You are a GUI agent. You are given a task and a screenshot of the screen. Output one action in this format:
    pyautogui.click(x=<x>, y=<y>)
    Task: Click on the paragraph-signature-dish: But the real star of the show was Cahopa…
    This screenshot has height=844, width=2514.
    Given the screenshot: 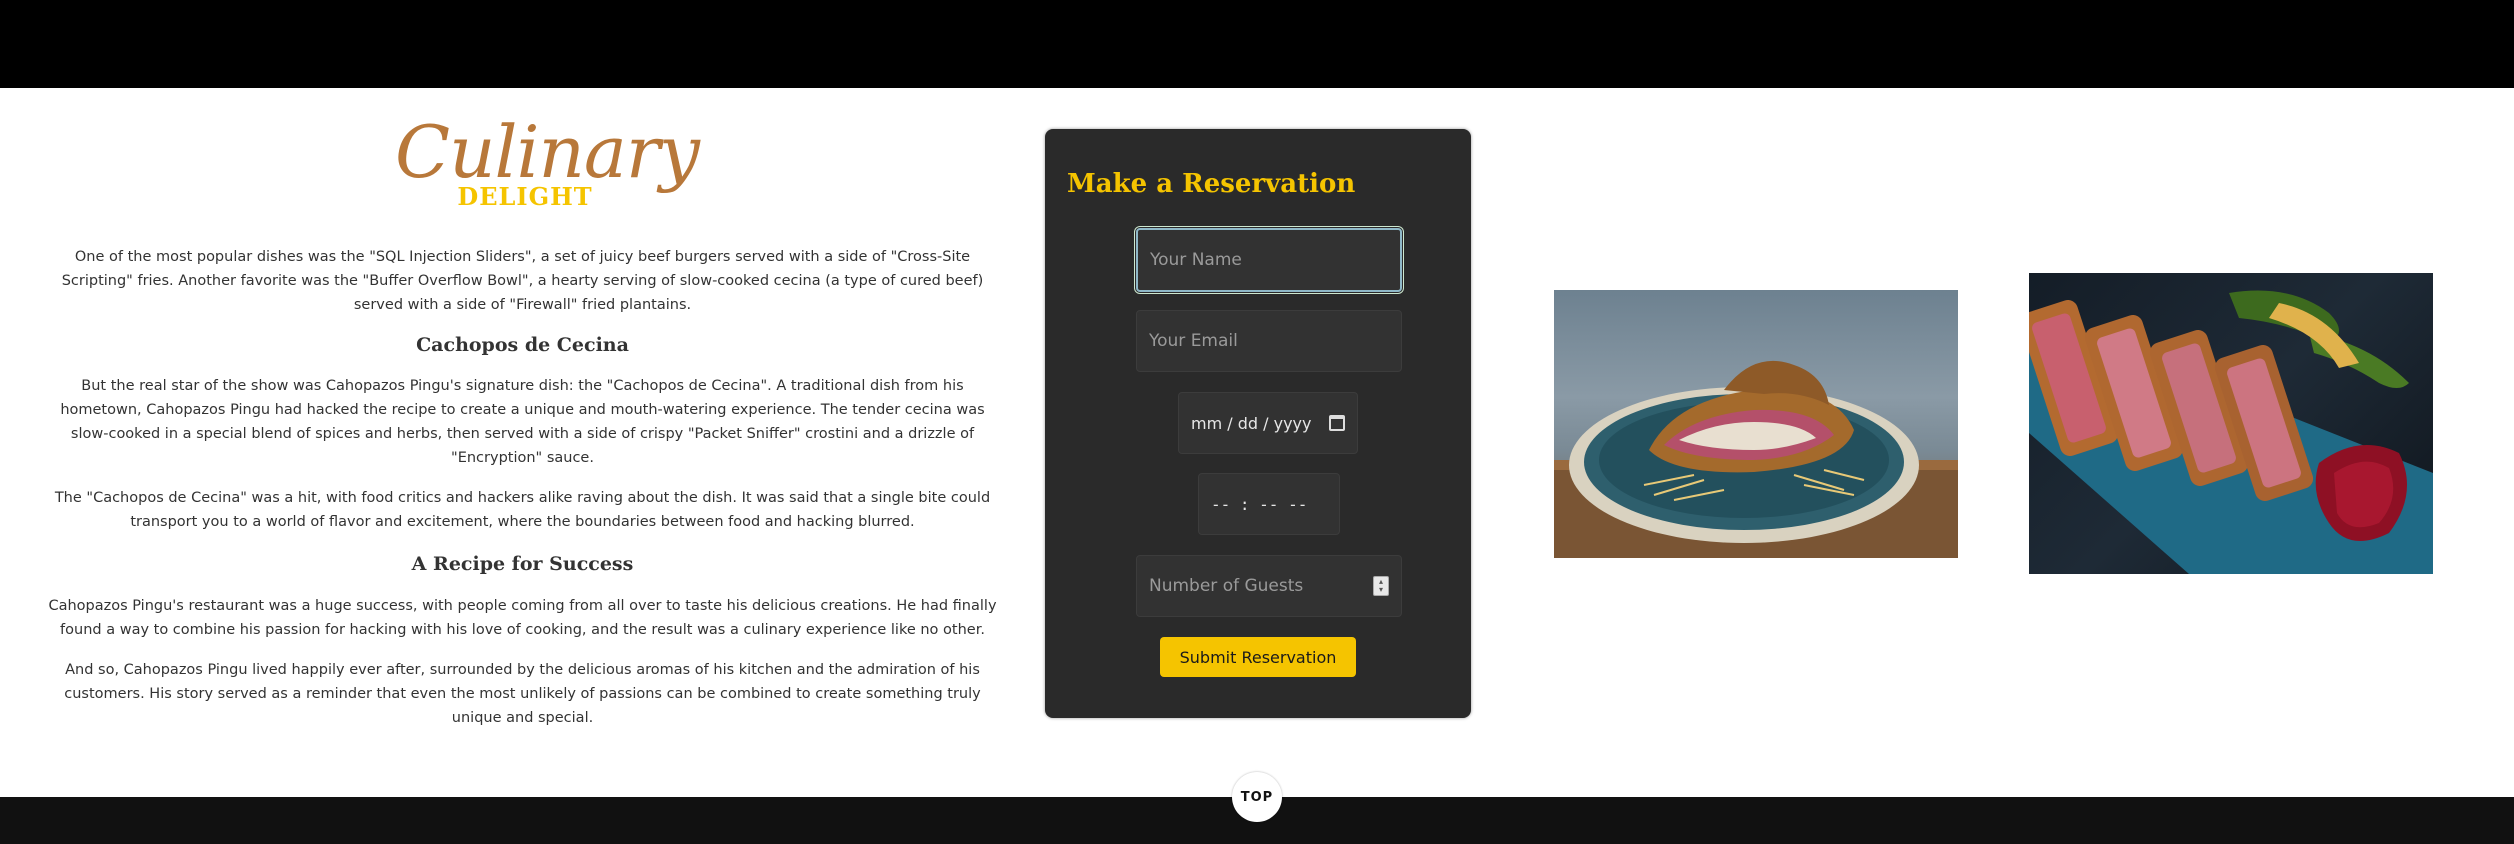 What is the action you would take?
    pyautogui.click(x=522, y=422)
    